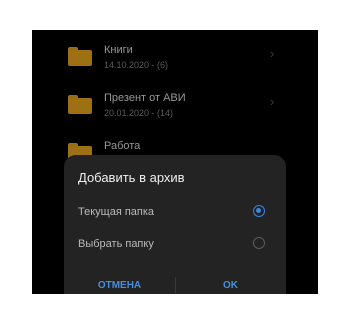  Describe the element at coordinates (230, 284) in the screenshot. I see `ok-button: OK` at that location.